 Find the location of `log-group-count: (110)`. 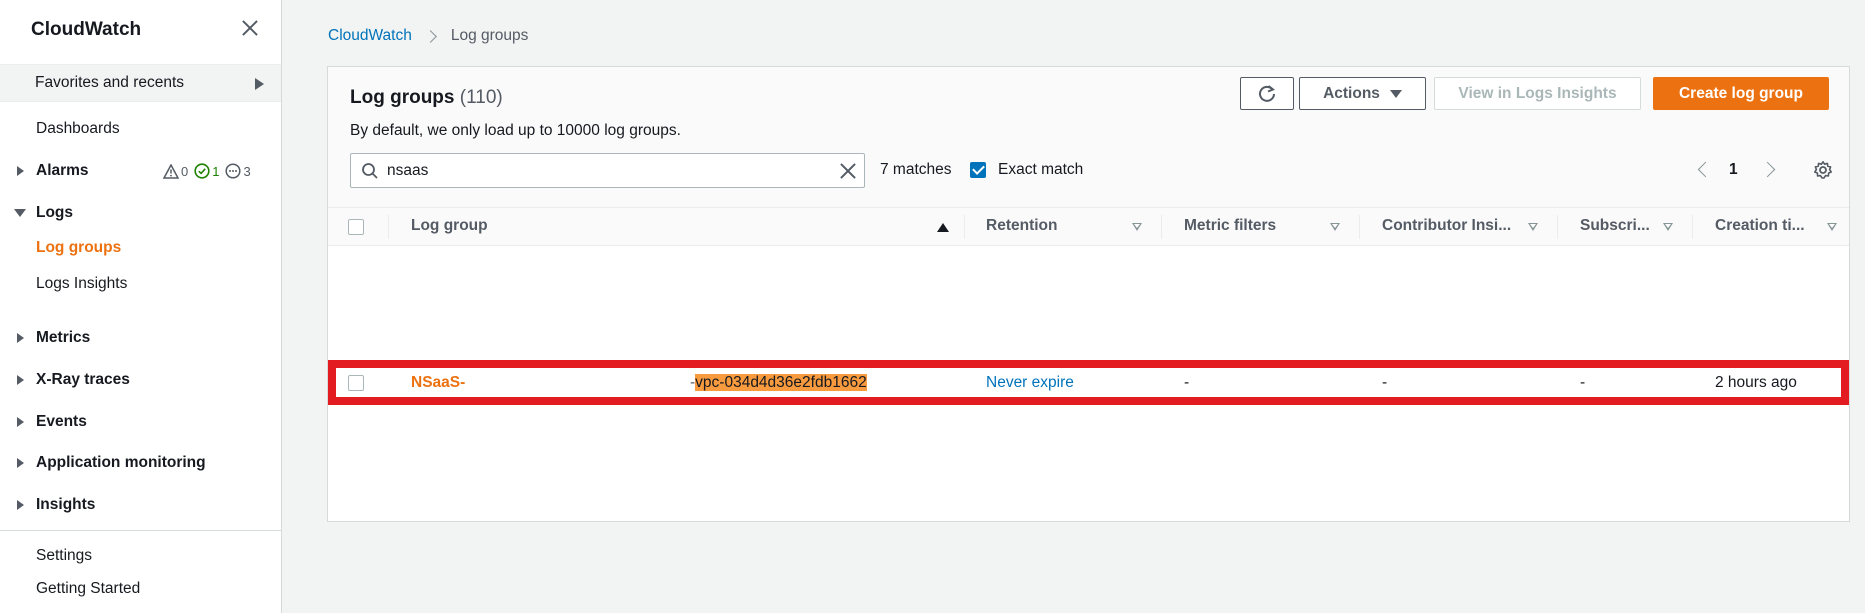

log-group-count: (110) is located at coordinates (481, 97).